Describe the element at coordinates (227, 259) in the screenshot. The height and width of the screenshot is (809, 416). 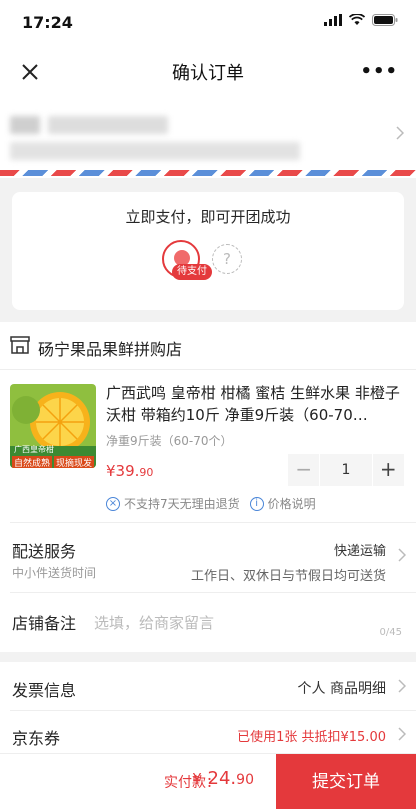
I see `empty-slot-icon: ?` at that location.